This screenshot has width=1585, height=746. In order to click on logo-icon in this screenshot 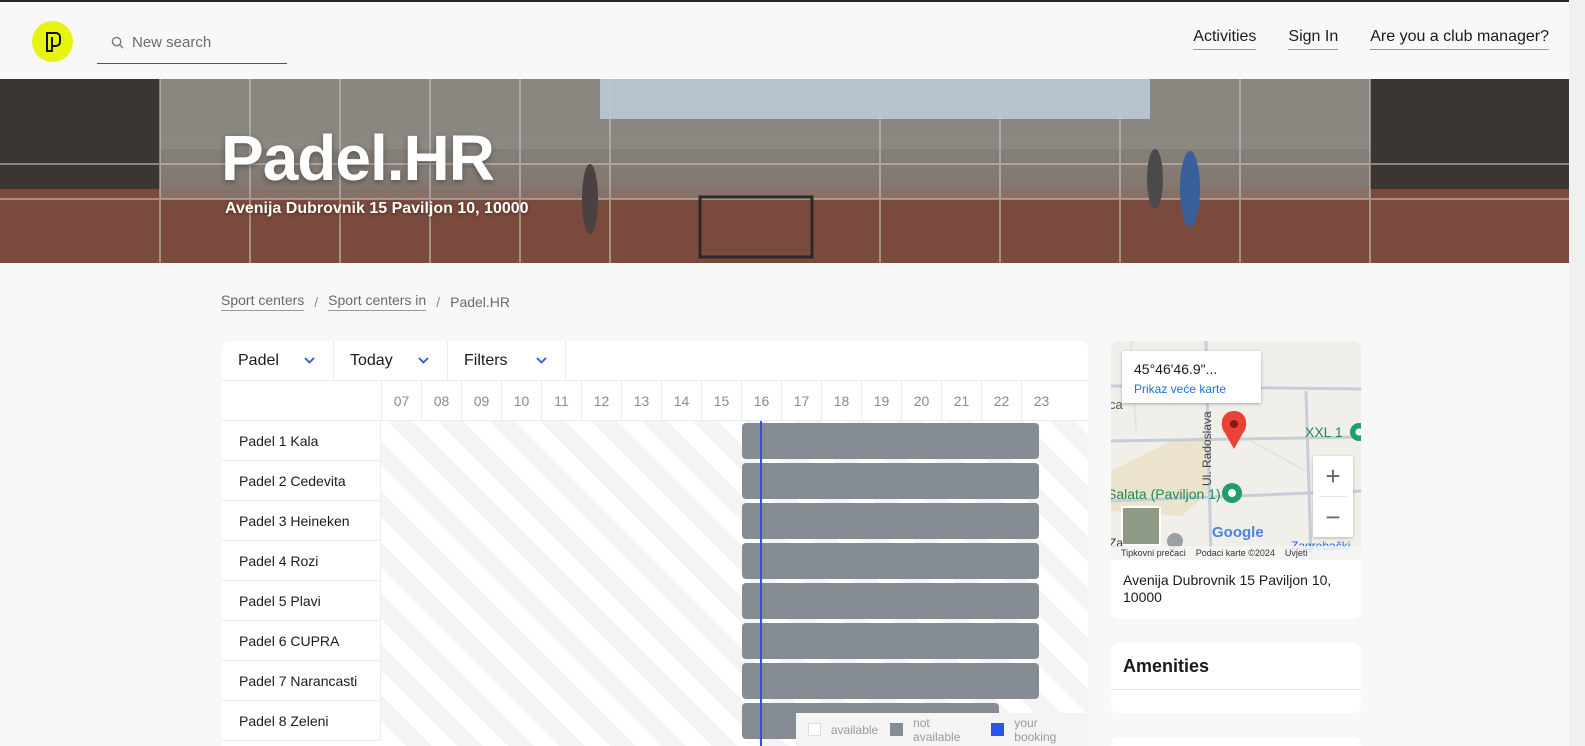, I will do `click(53, 41)`.